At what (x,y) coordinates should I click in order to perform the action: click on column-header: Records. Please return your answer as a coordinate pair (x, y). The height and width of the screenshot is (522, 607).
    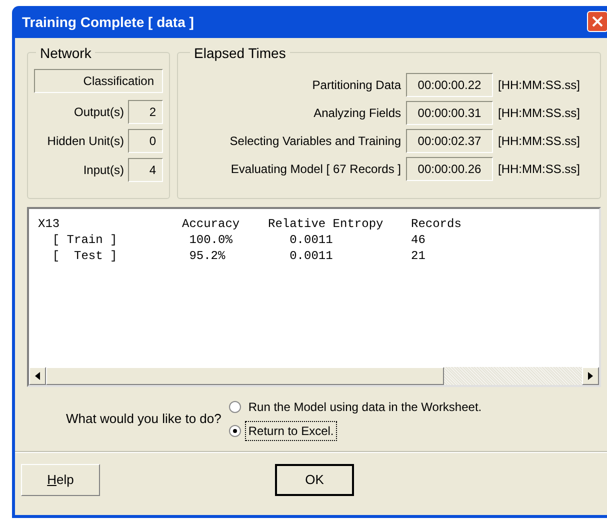
    Looking at the image, I should click on (436, 224).